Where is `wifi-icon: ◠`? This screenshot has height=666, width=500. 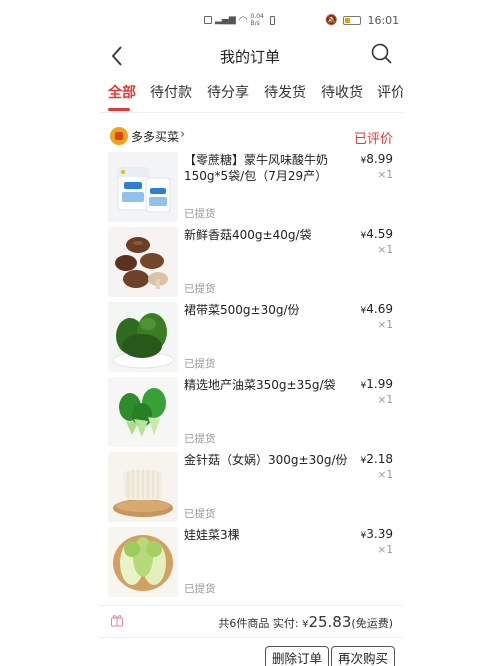 wifi-icon: ◠ is located at coordinates (243, 20).